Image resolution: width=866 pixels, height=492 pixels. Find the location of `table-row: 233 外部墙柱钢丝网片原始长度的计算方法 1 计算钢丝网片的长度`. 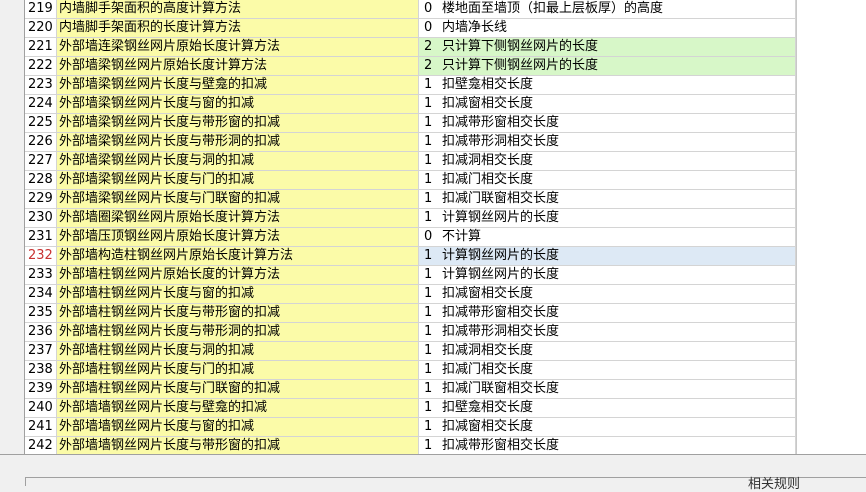

table-row: 233 外部墙柱钢丝网片原始长度的计算方法 1 计算钢丝网片的长度 is located at coordinates (410, 275).